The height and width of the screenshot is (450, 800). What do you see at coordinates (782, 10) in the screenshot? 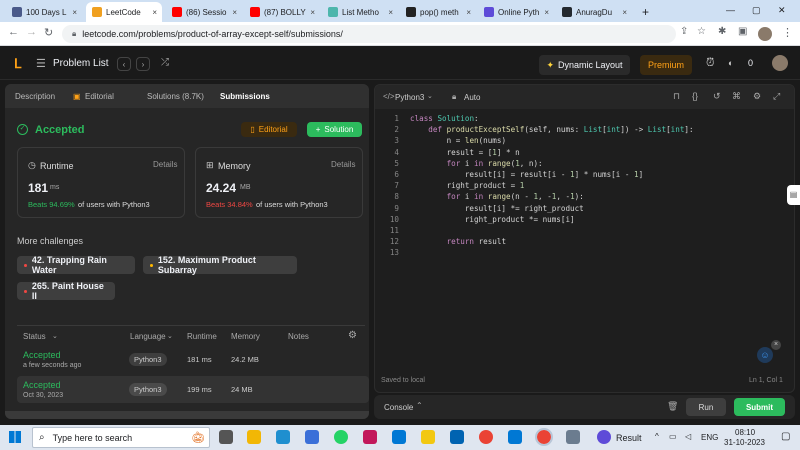
I see `window-close-icon: ✕` at bounding box center [782, 10].